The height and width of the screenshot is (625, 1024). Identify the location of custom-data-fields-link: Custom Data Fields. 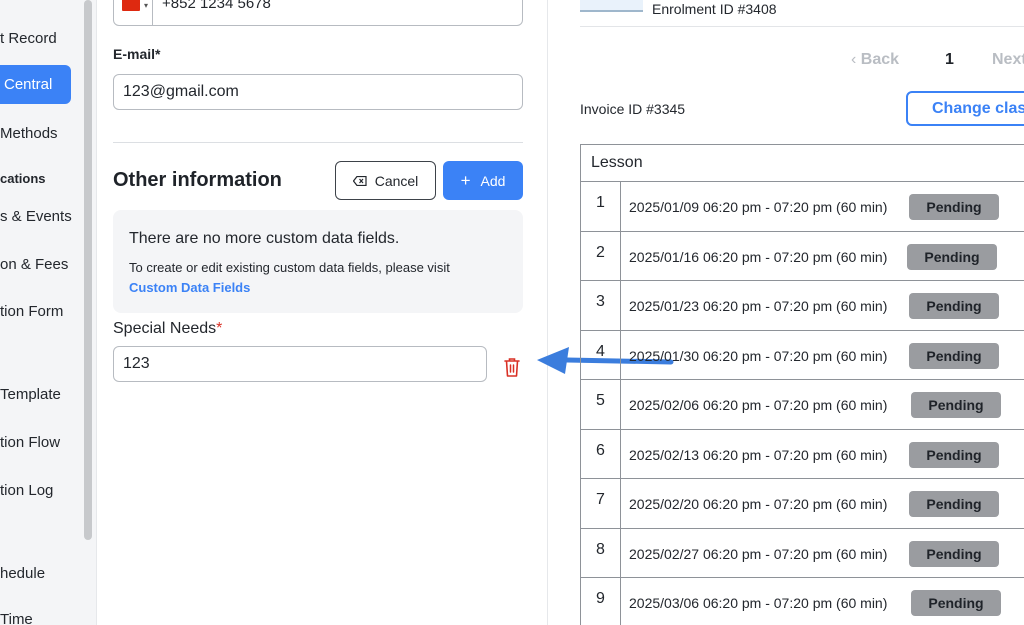
(189, 287).